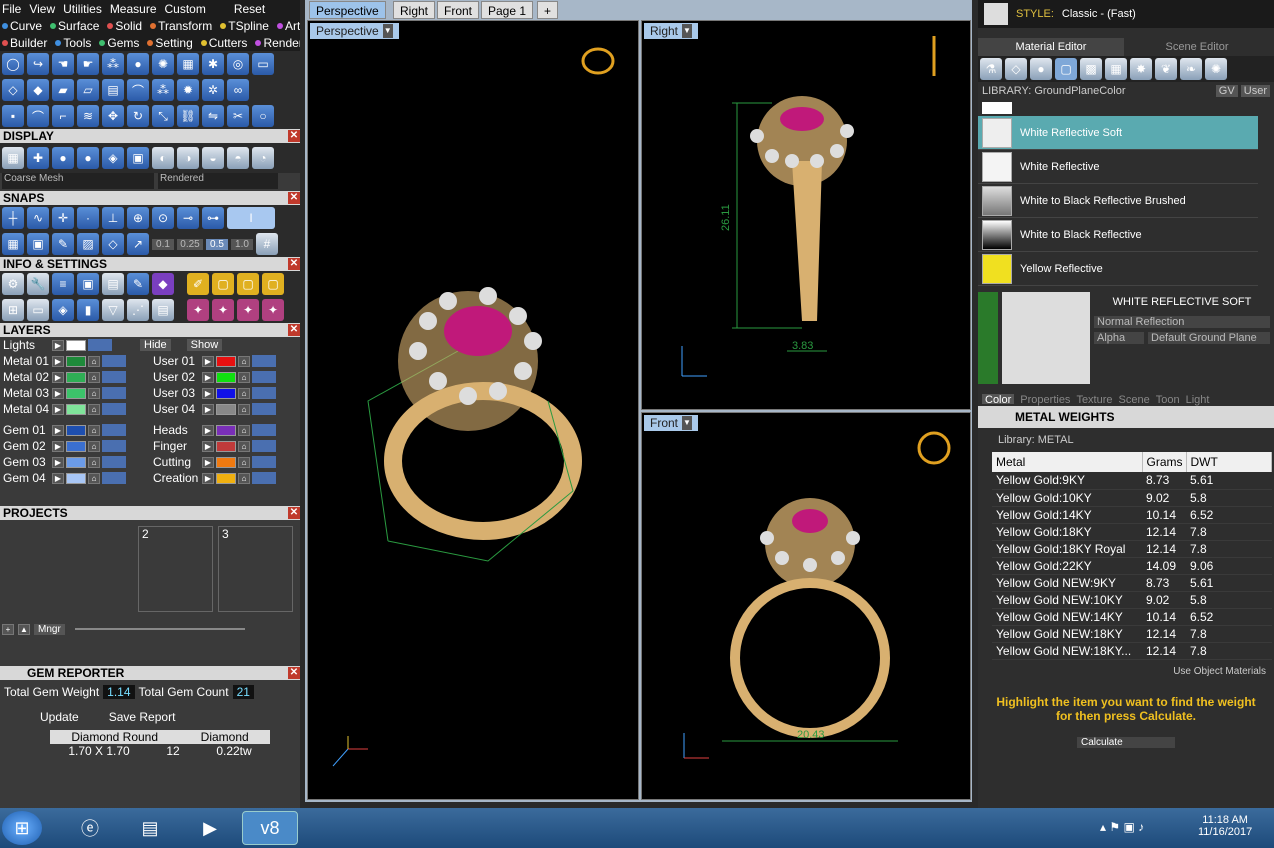  Describe the element at coordinates (75, 478) in the screenshot. I see `layer-row: Gem 04 ▶ ⌂` at that location.